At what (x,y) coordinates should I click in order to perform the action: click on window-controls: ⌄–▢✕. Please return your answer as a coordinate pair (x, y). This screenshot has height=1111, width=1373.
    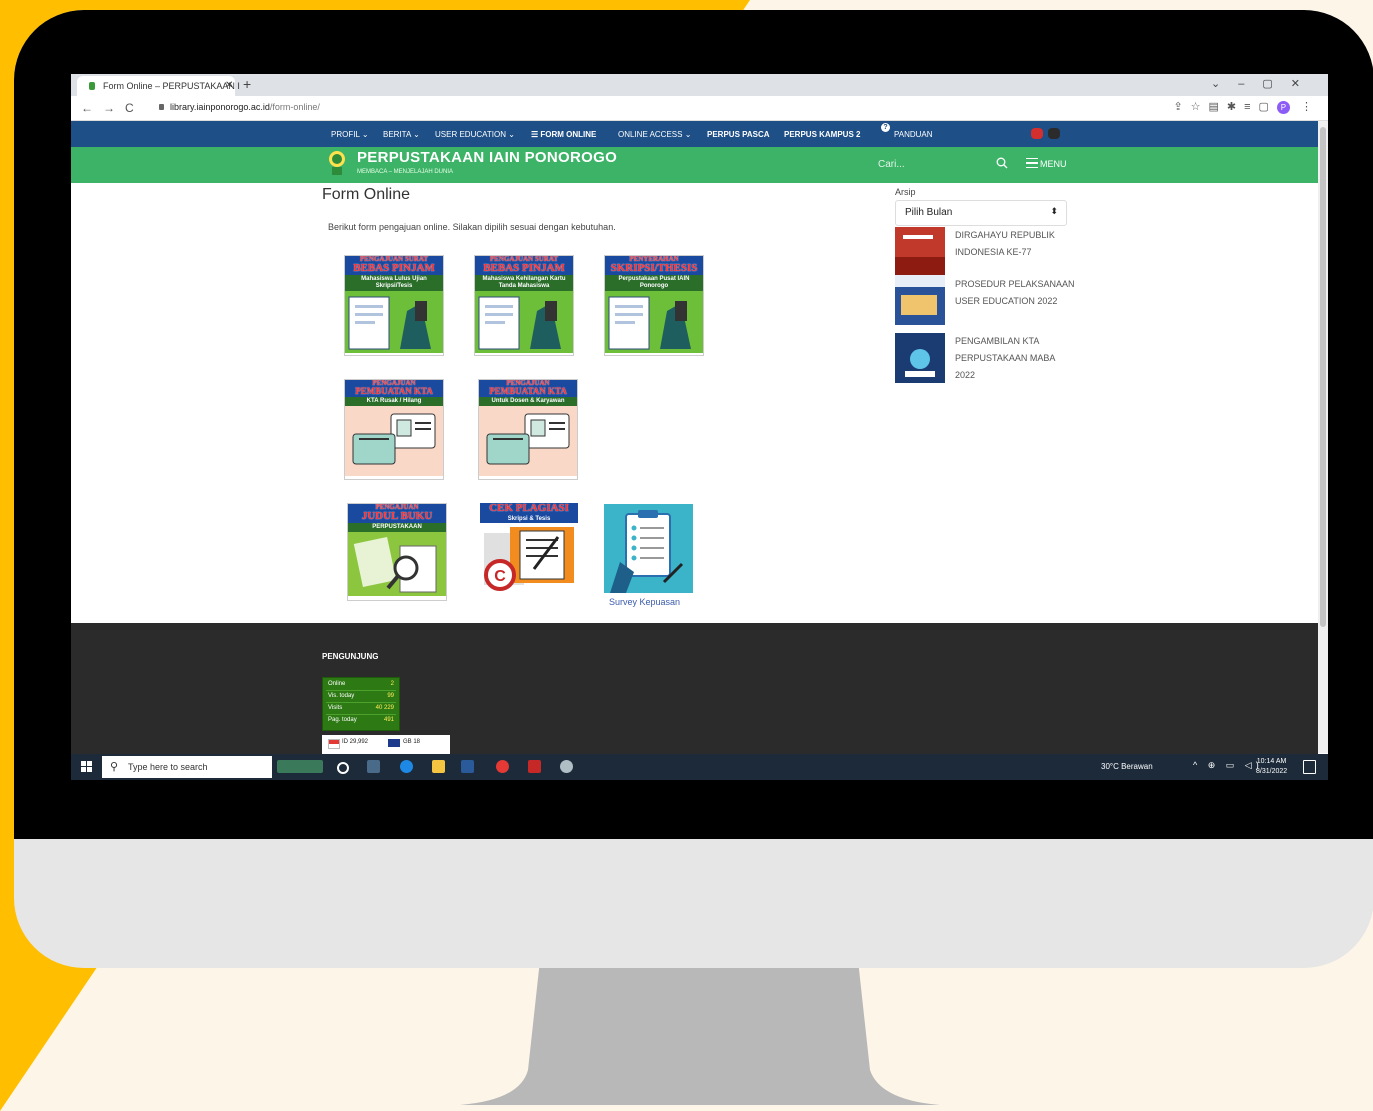
    Looking at the image, I should click on (1264, 83).